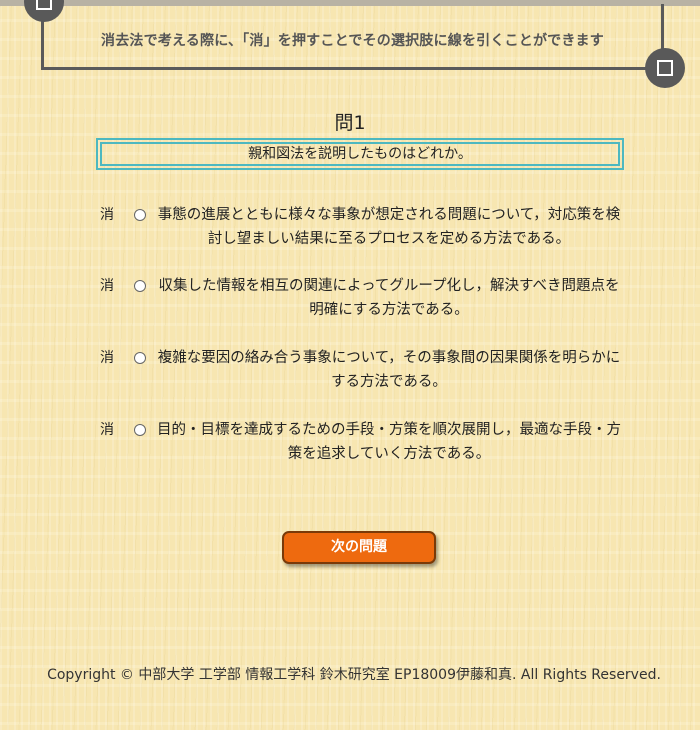 This screenshot has height=730, width=700. What do you see at coordinates (389, 370) in the screenshot?
I see `choice-text: 複雑な要因の絡み合う事象について，その事象間の因果関係を明らかにする方法である。` at bounding box center [389, 370].